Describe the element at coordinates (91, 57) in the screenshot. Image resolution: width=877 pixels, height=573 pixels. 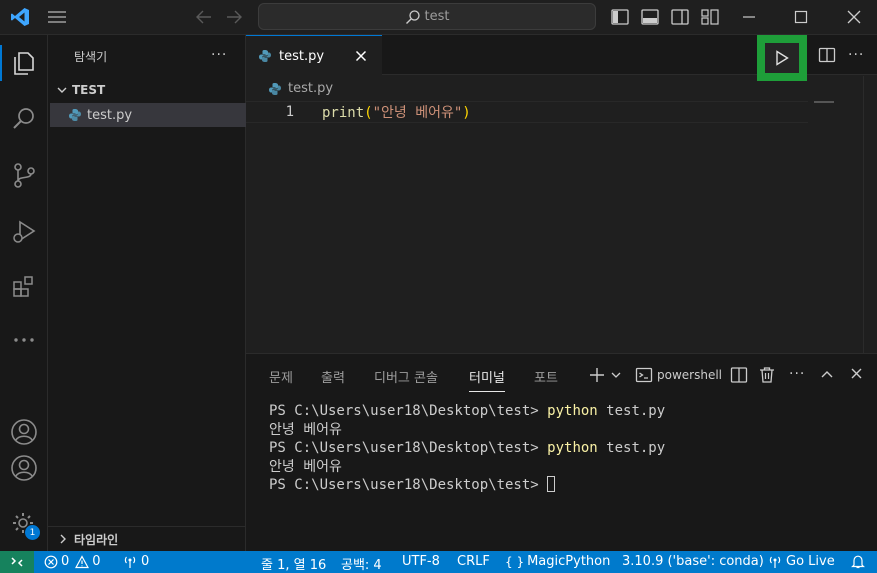
I see `sidebar-title: 탐색기` at that location.